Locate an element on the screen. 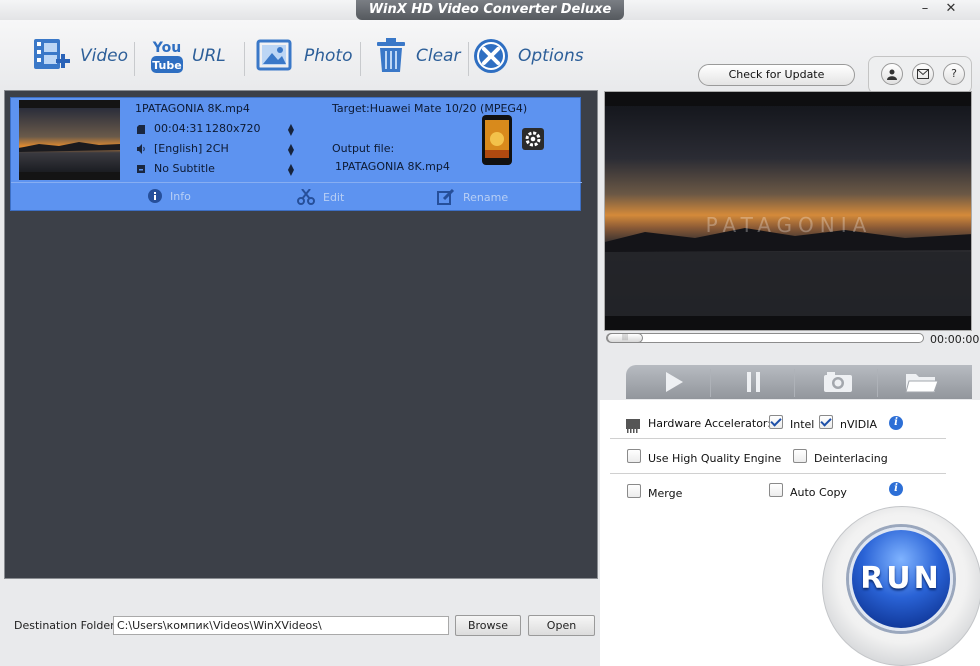 Image resolution: width=980 pixels, height=666 pixels. seek-bar: ||| is located at coordinates (765, 338).